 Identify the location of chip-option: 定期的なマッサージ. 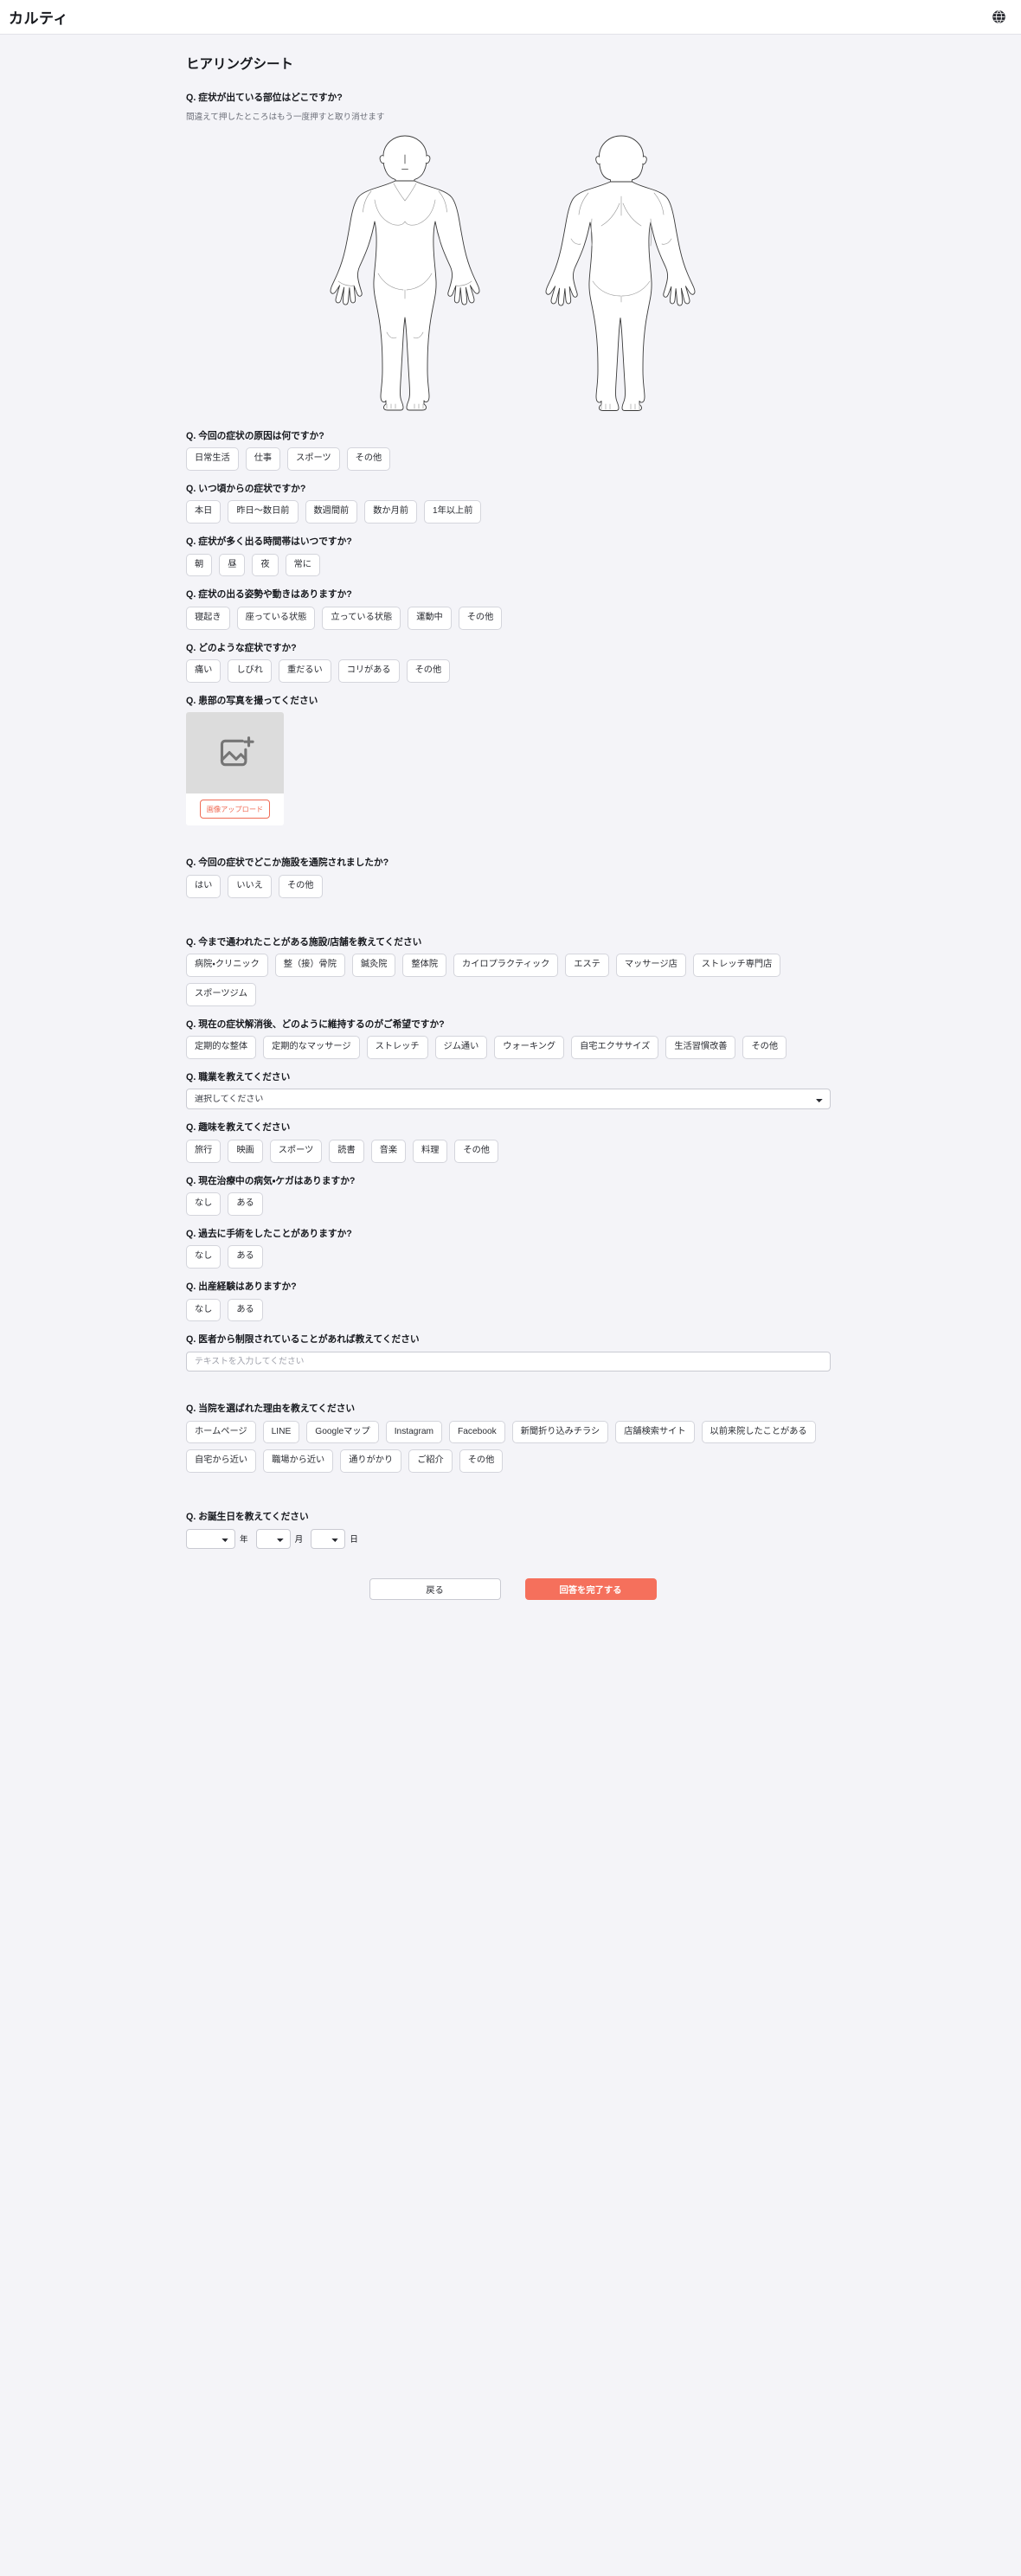
(311, 1047).